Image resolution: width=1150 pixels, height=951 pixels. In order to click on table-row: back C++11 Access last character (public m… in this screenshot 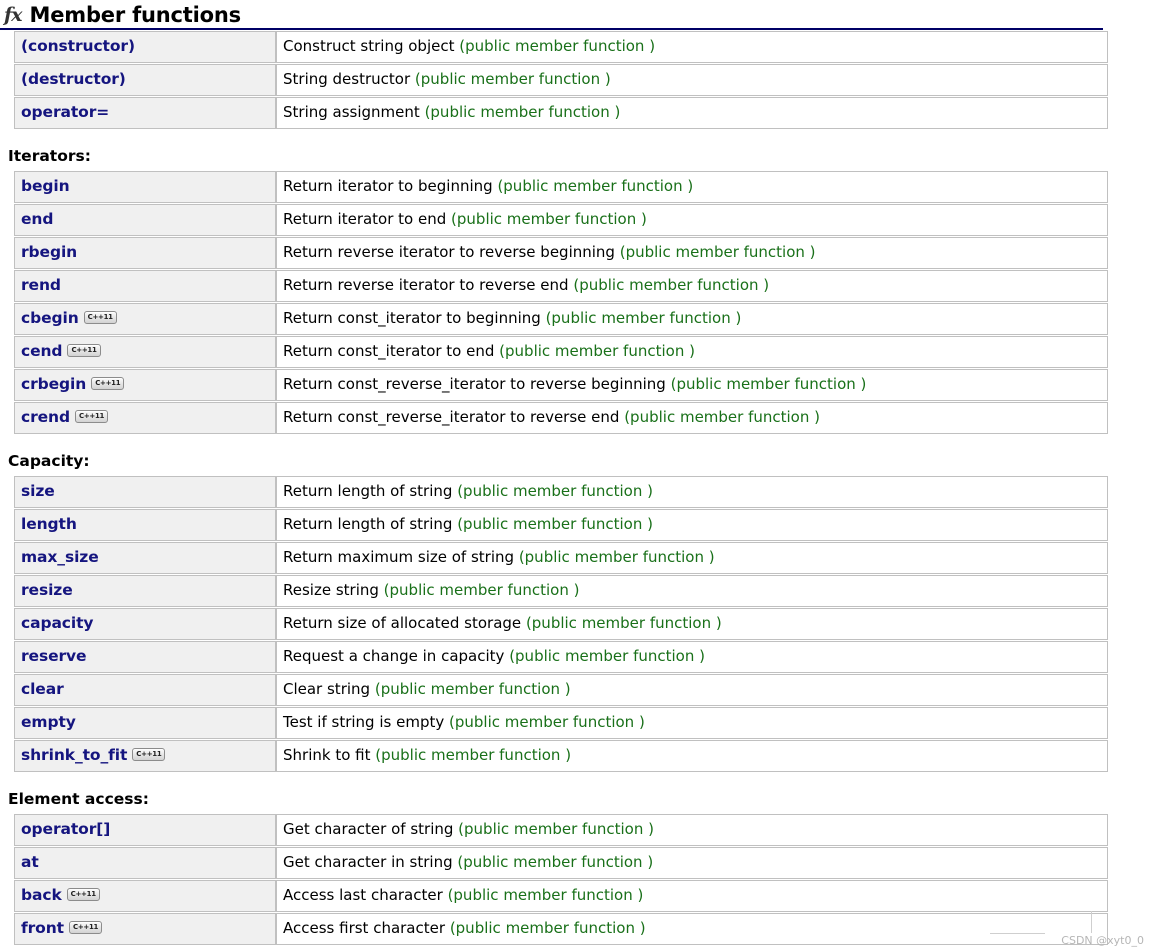, I will do `click(561, 896)`.